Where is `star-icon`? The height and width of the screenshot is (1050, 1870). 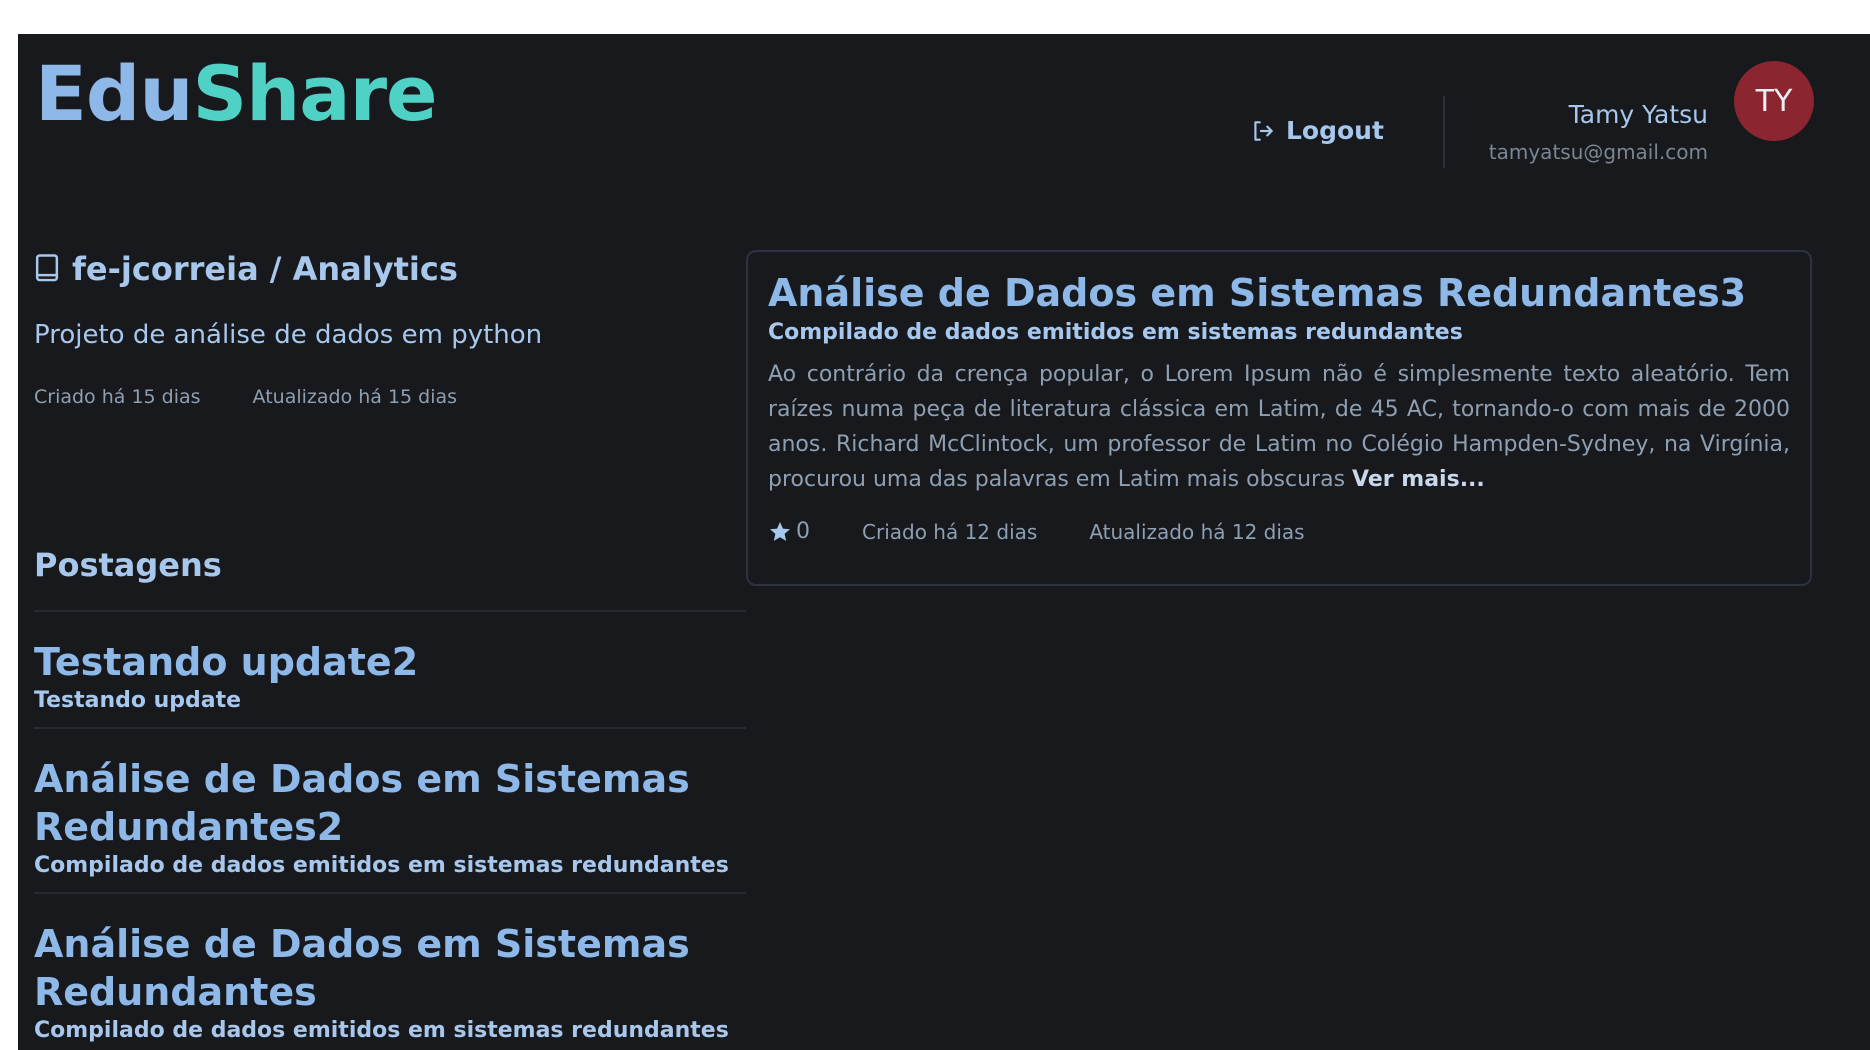 star-icon is located at coordinates (780, 532).